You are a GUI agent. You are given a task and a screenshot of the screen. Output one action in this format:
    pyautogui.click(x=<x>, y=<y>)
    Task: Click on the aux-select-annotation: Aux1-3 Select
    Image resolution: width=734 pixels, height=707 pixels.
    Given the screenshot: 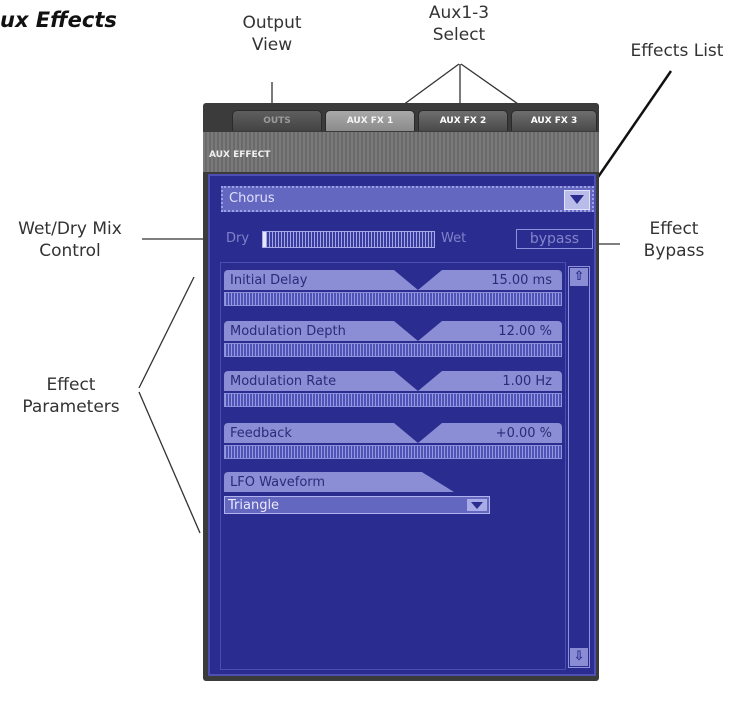 What is the action you would take?
    pyautogui.click(x=459, y=24)
    